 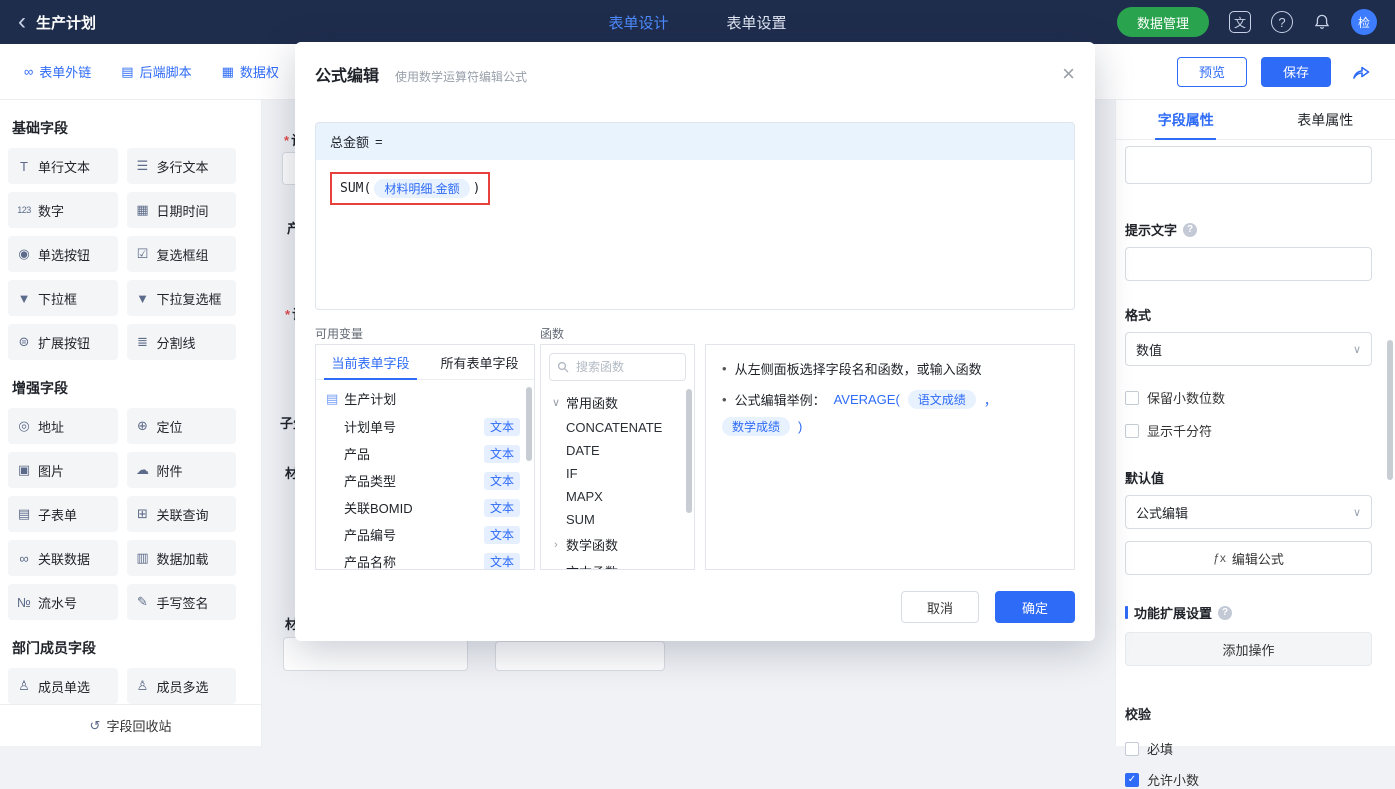 What do you see at coordinates (1248, 748) in the screenshot?
I see `required-checkbox: 必填` at bounding box center [1248, 748].